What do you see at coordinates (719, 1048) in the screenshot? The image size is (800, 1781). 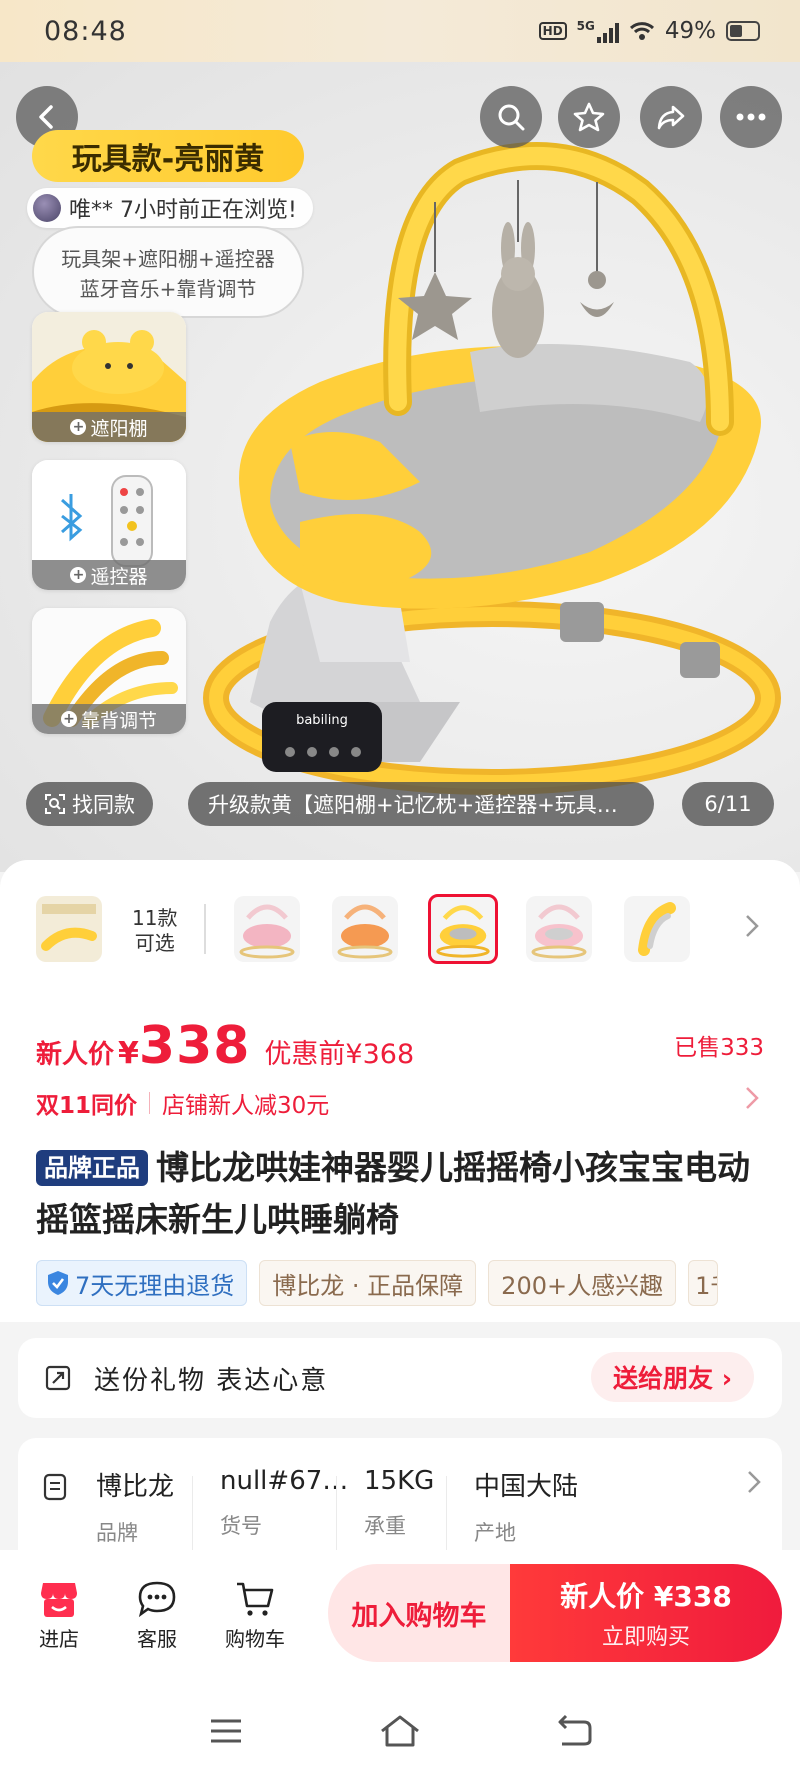 I see `sold-count: 已售333` at bounding box center [719, 1048].